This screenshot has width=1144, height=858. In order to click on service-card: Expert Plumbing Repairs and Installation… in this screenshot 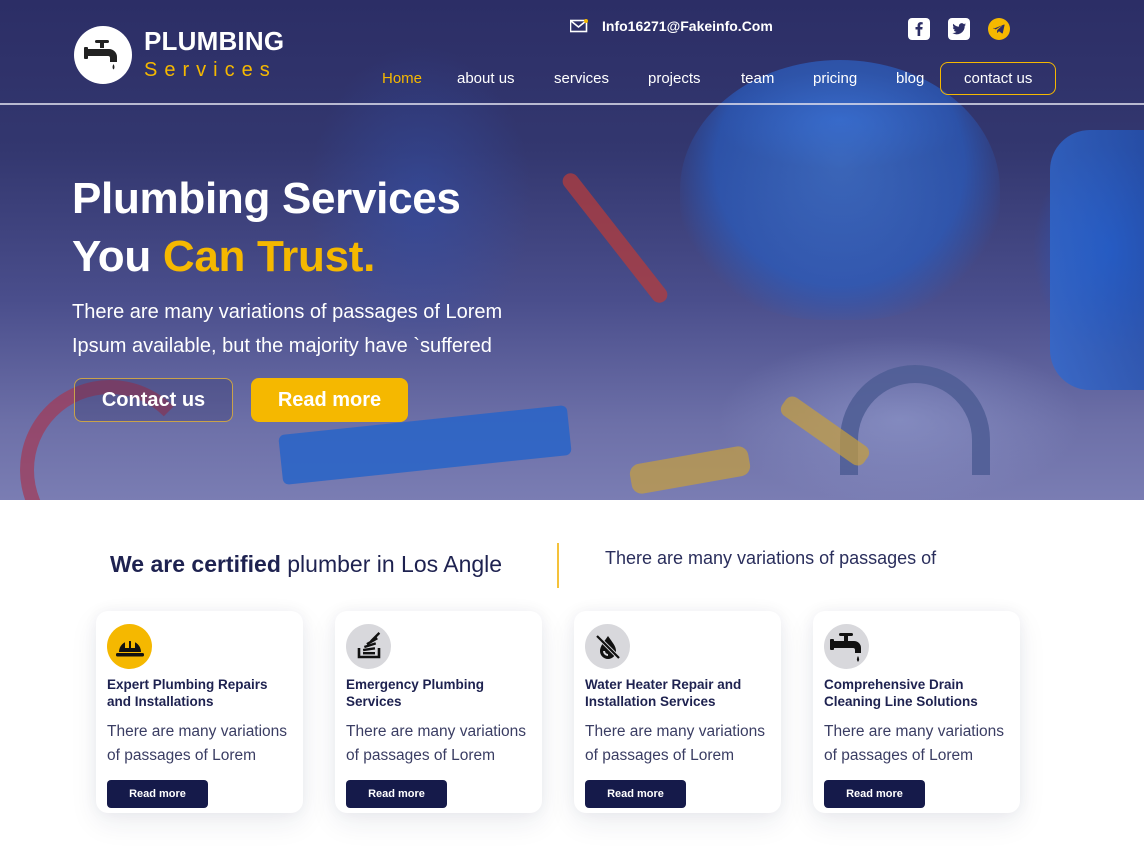, I will do `click(199, 712)`.